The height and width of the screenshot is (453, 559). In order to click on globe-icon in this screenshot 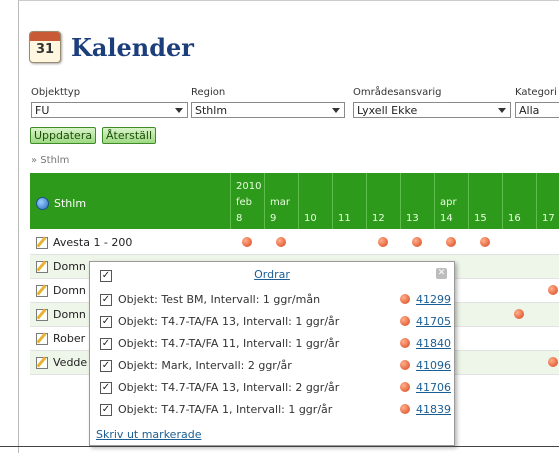, I will do `click(42, 203)`.